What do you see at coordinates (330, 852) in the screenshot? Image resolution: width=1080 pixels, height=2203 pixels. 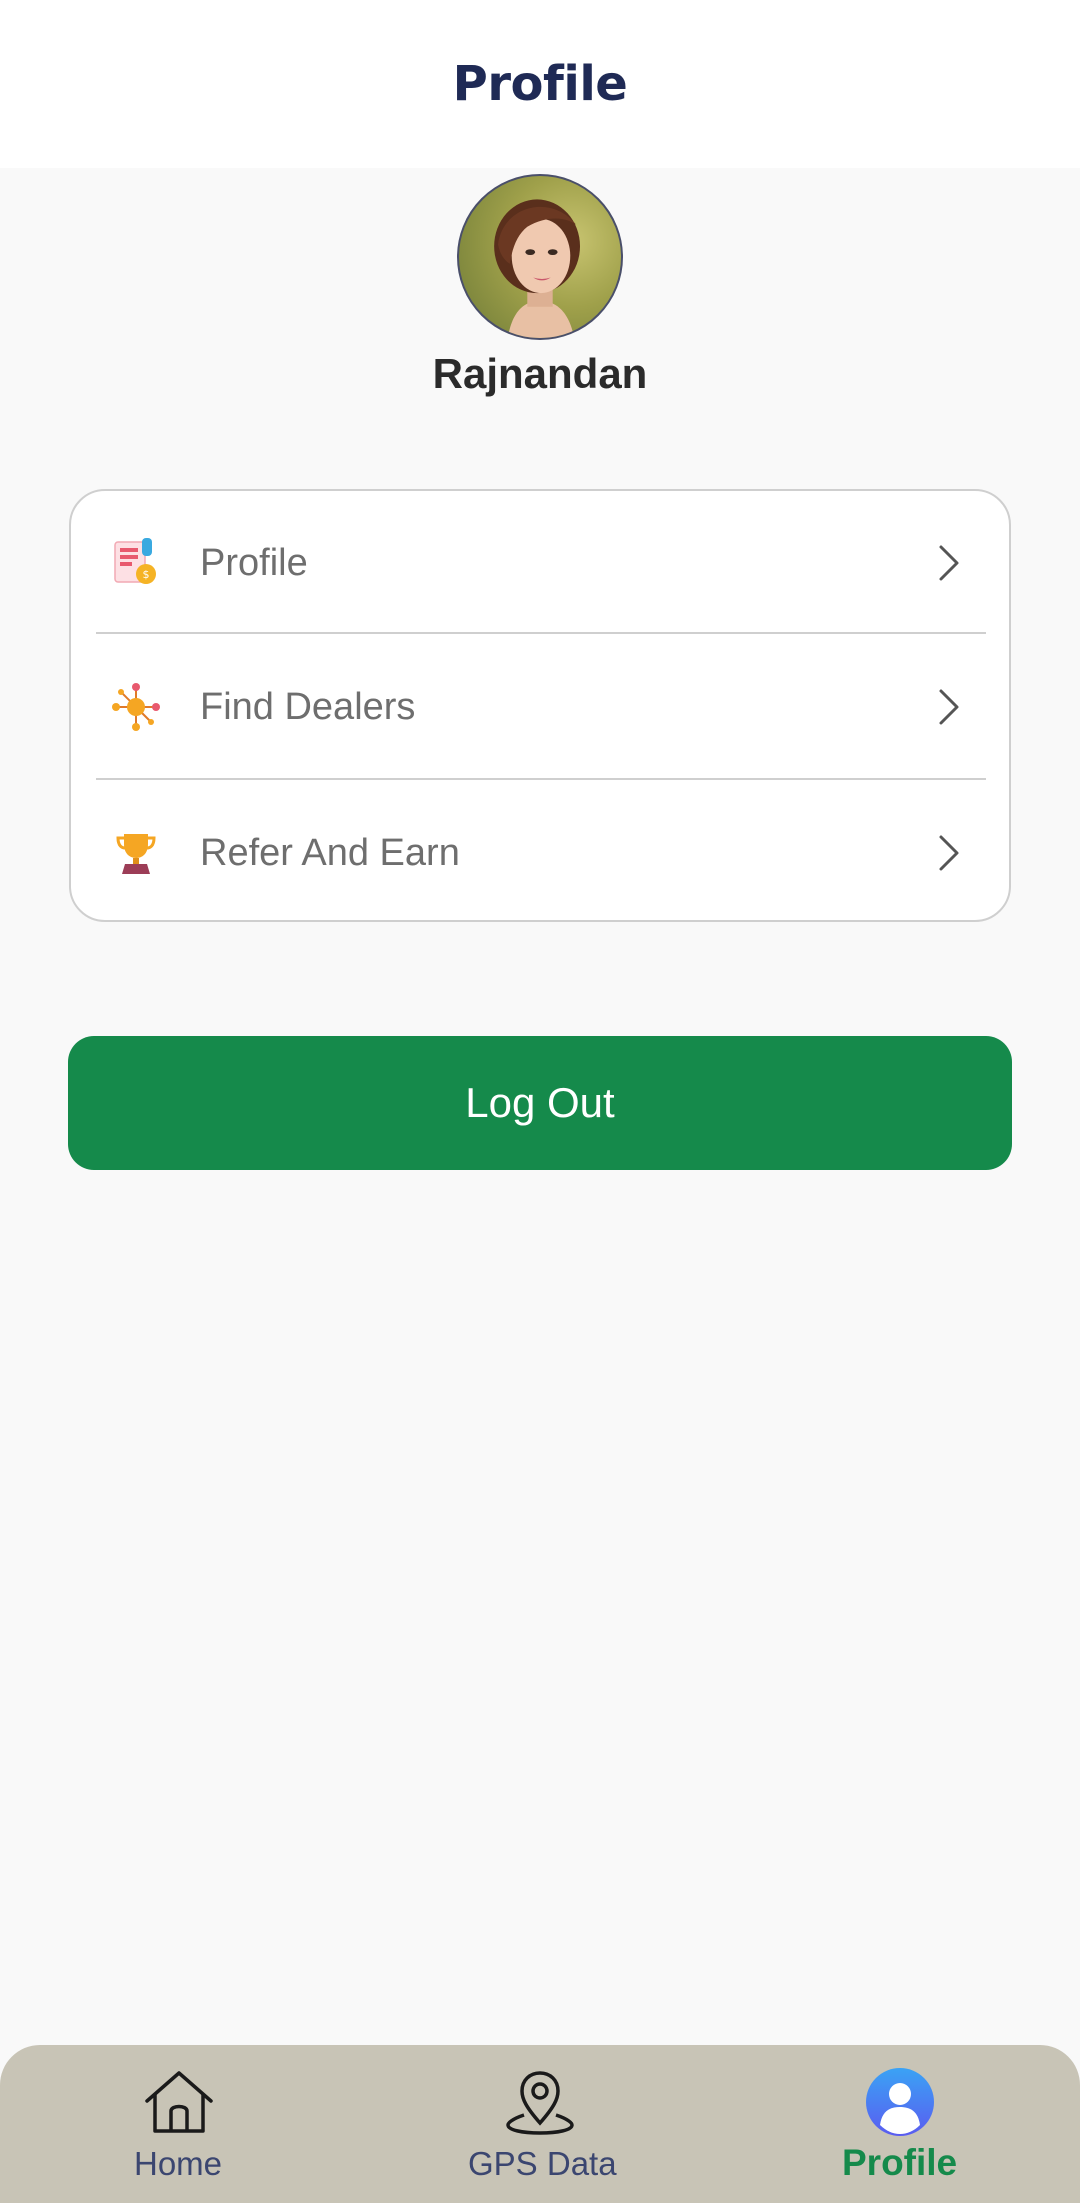 I see `menu-item-label: Refer And Earn` at bounding box center [330, 852].